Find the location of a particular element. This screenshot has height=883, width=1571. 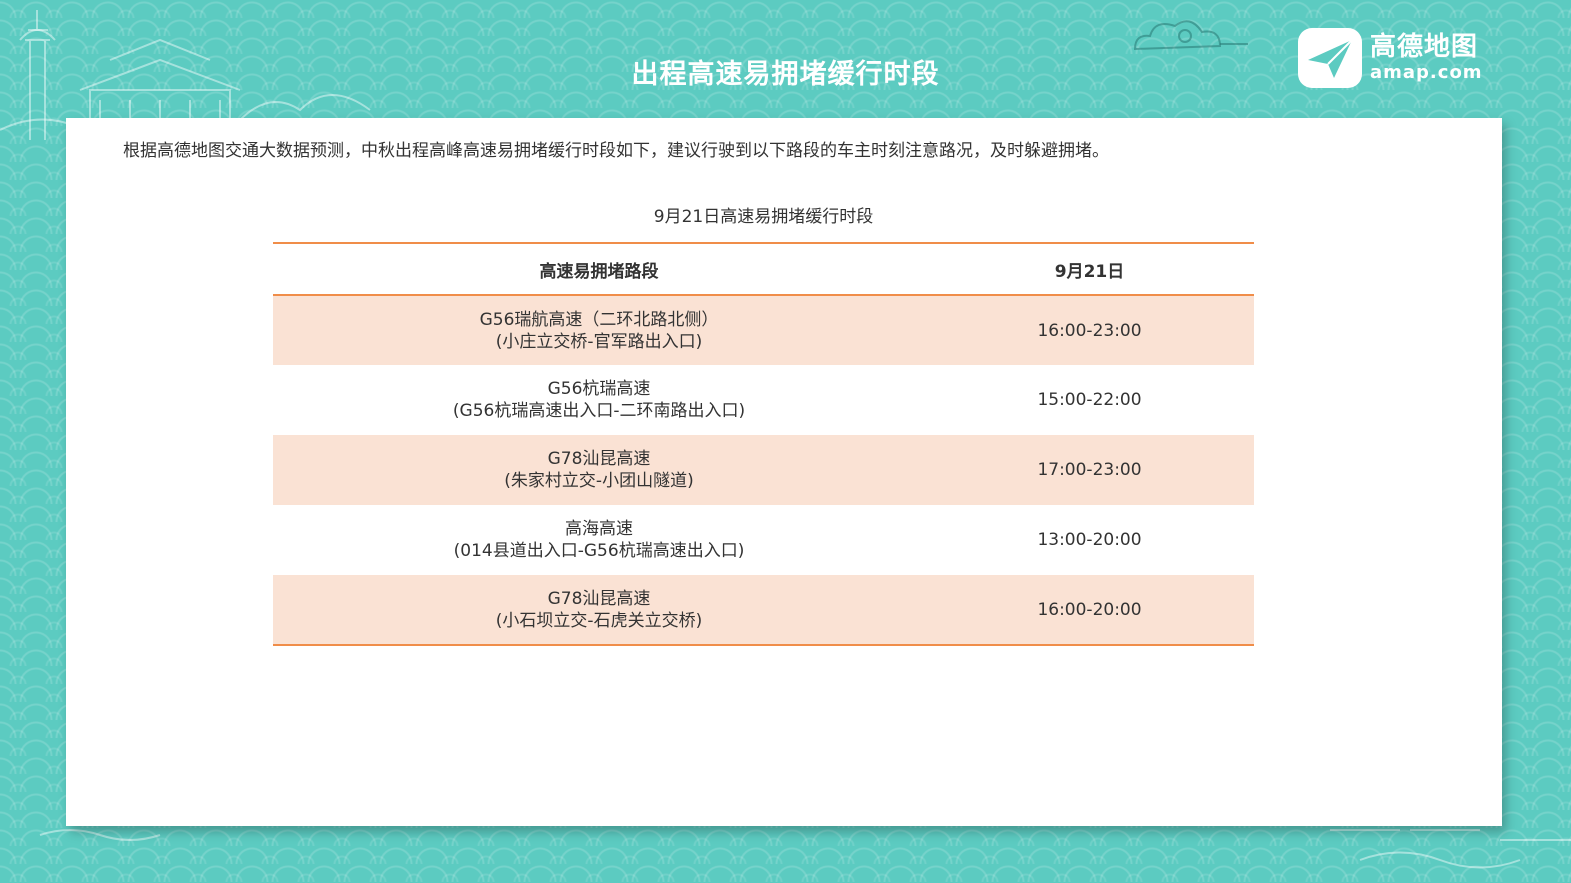

road-range: (014县道出入口-G56杭瑞高速出入口) is located at coordinates (599, 551).